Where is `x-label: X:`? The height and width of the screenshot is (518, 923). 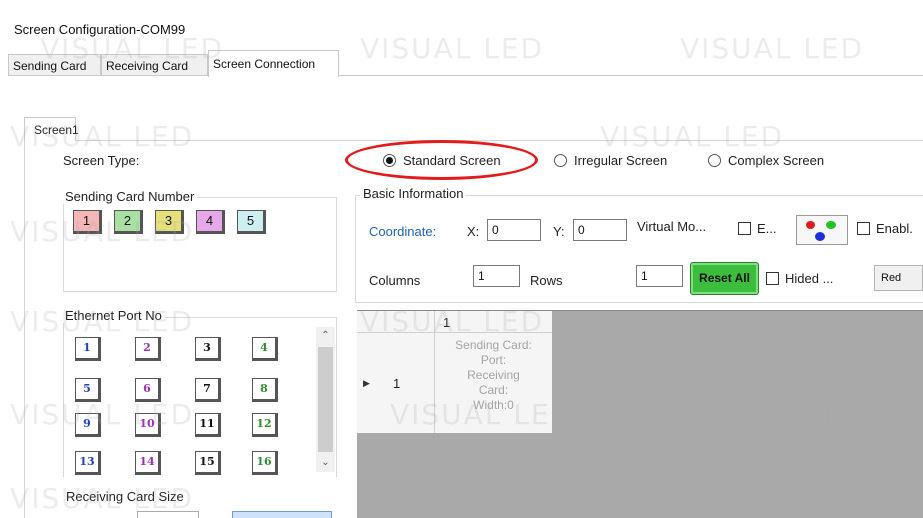
x-label: X: is located at coordinates (473, 231).